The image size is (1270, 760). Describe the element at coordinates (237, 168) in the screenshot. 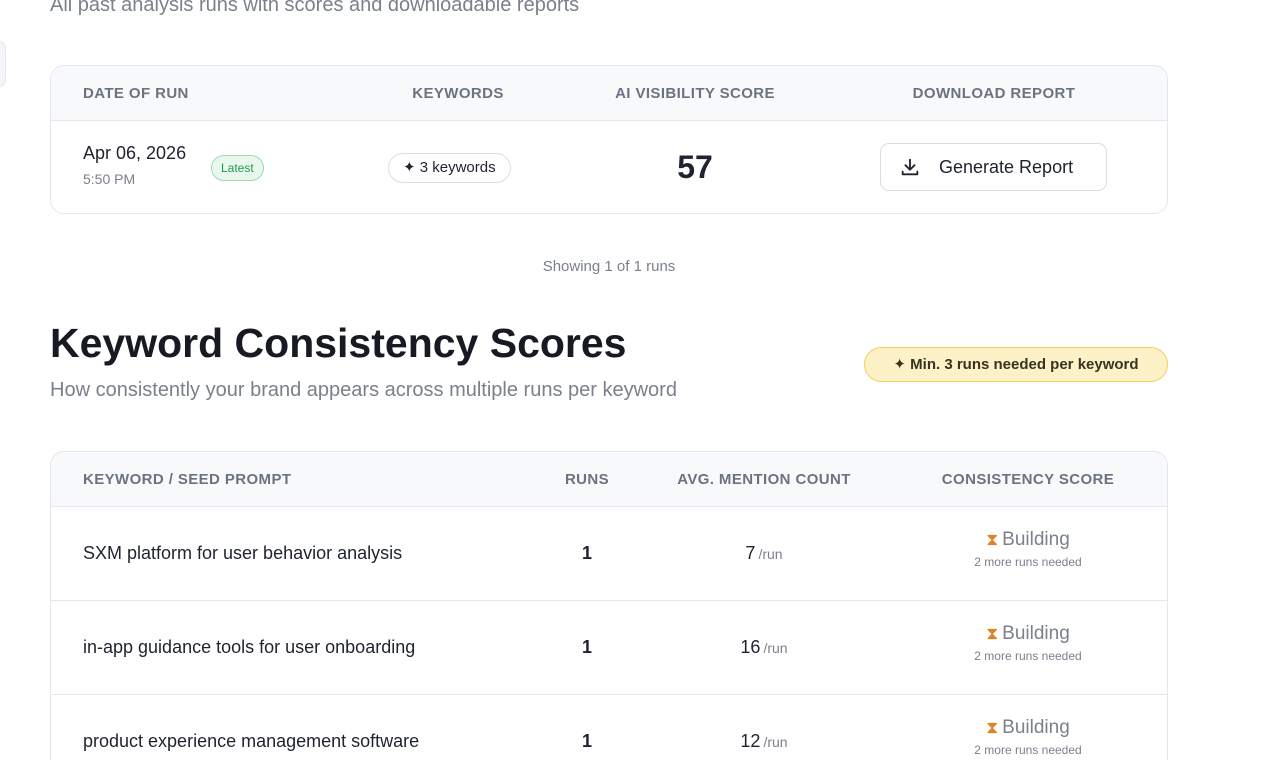

I see `latest-badge: Latest` at that location.